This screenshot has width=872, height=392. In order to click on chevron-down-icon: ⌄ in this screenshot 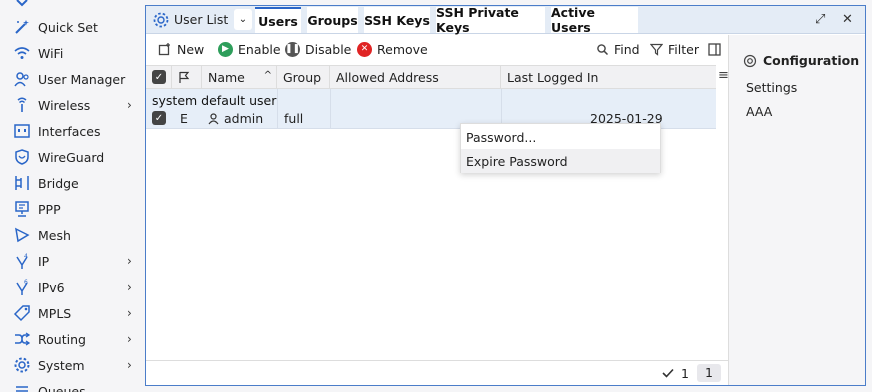, I will do `click(243, 19)`.